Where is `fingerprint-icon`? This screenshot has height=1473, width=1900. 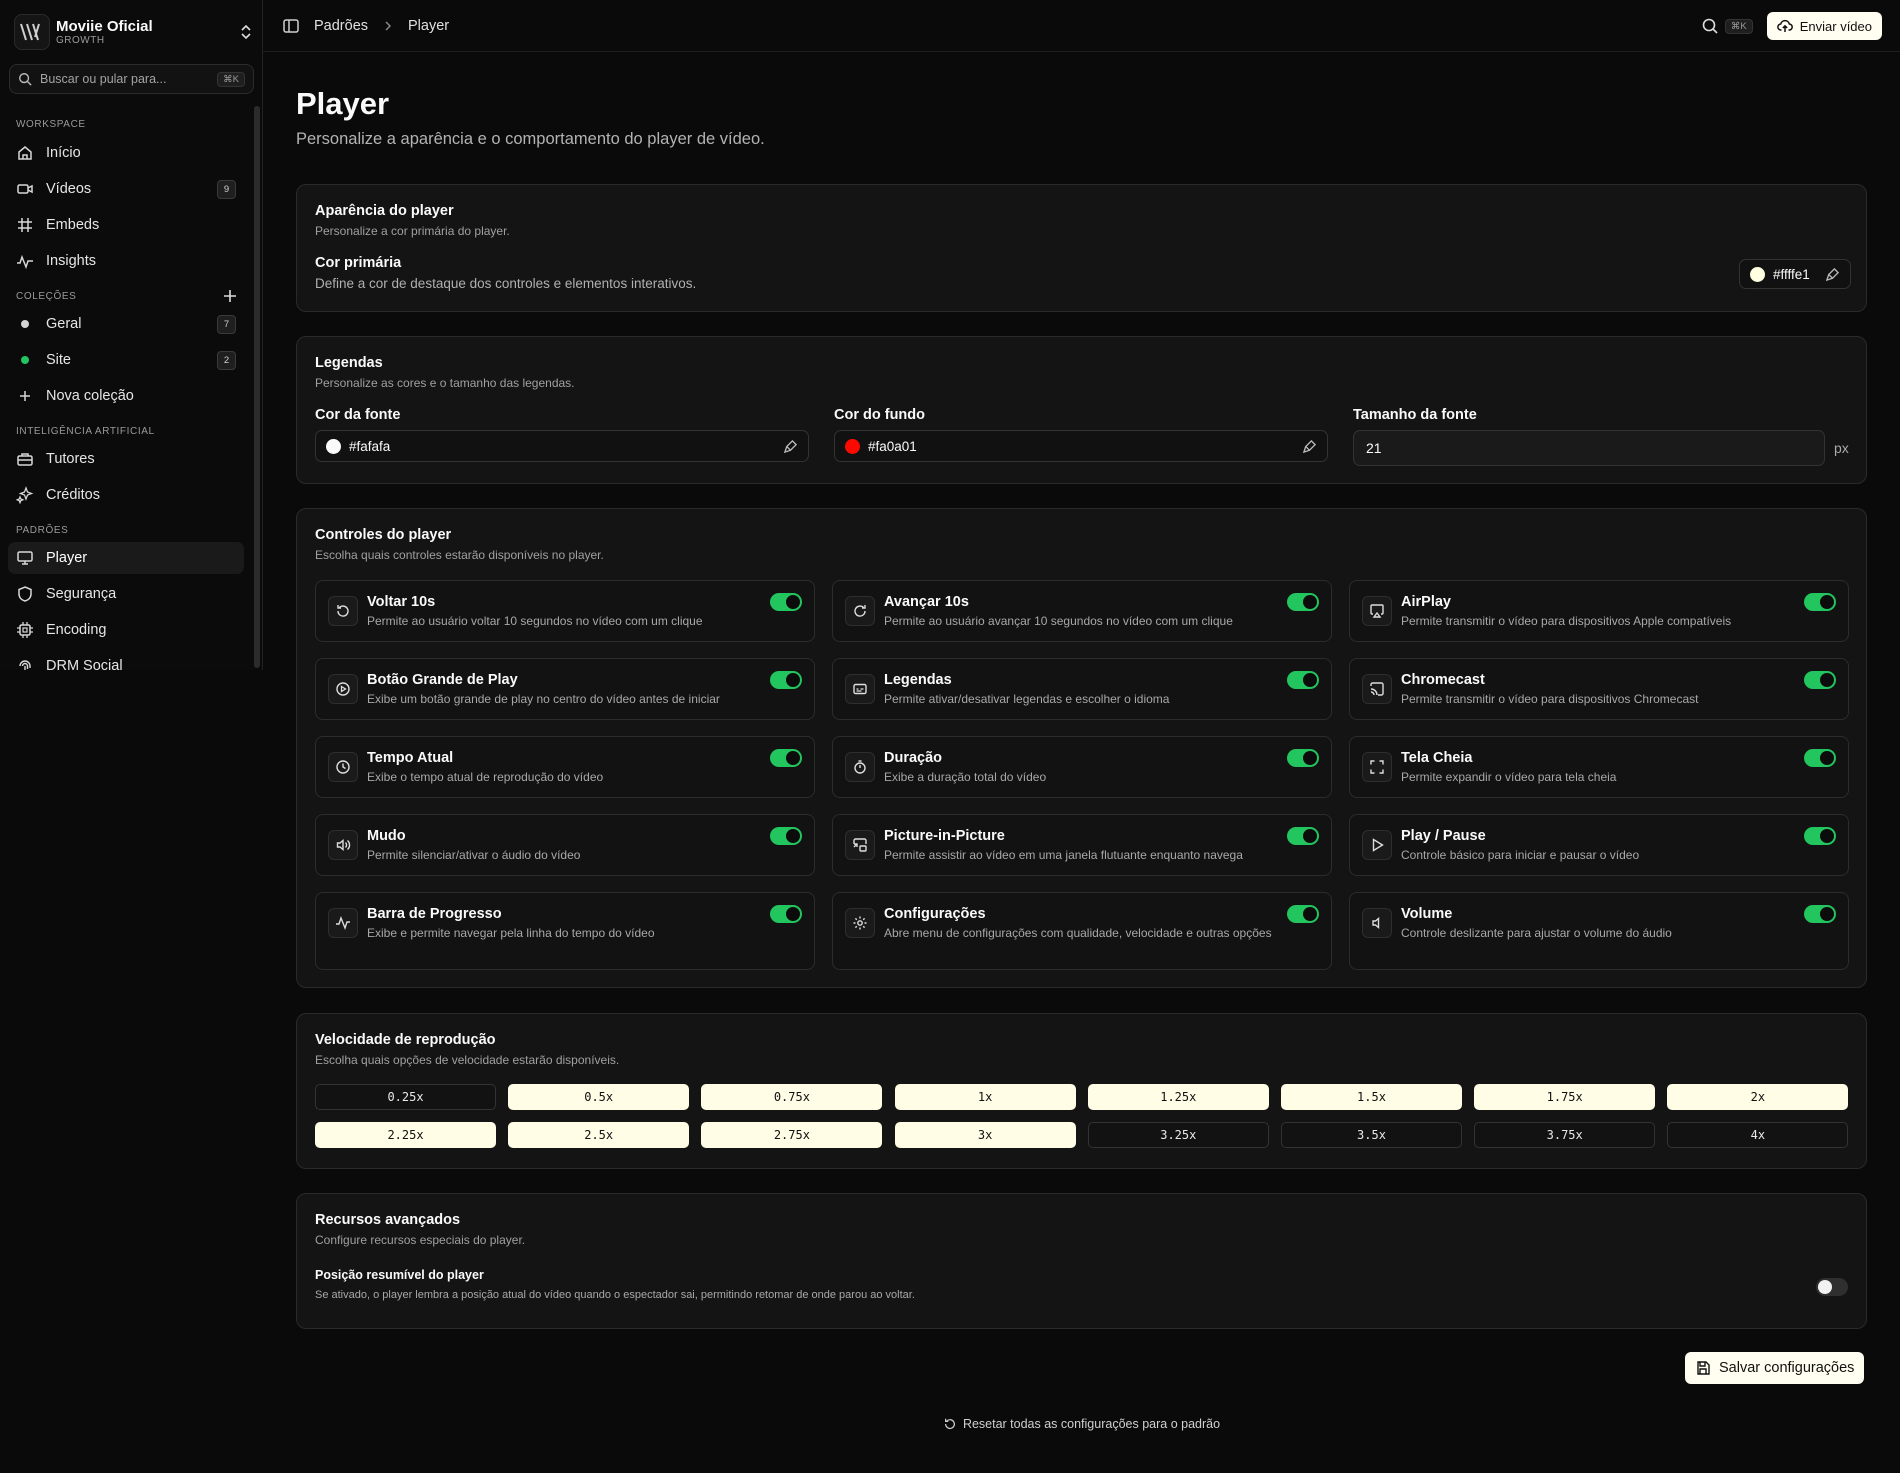
fingerprint-icon is located at coordinates (25, 665).